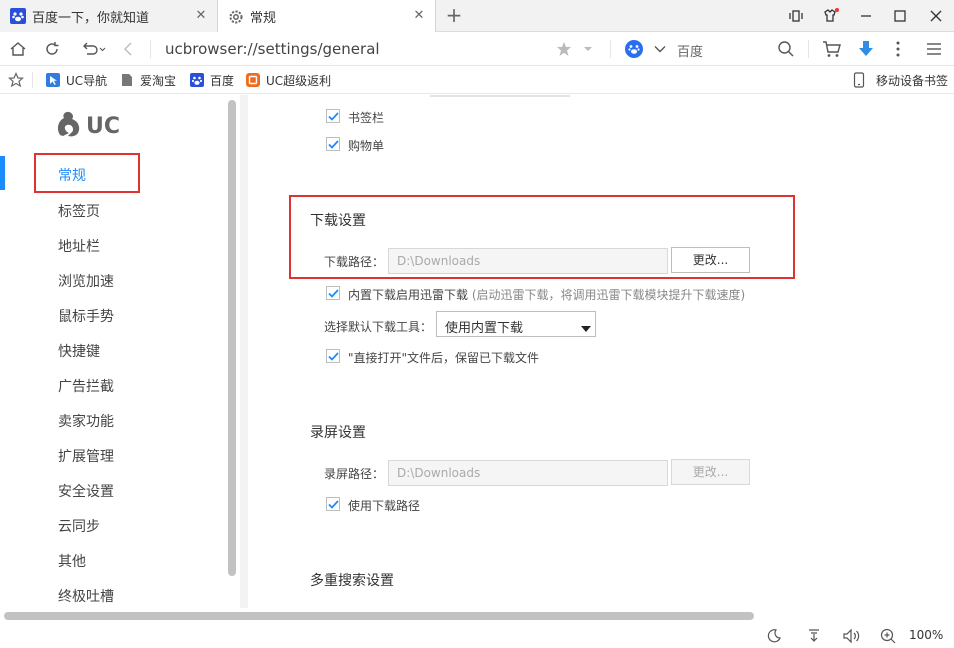 The height and width of the screenshot is (648, 954). I want to click on sidebar-item-speedup: 浏览加速, so click(86, 281).